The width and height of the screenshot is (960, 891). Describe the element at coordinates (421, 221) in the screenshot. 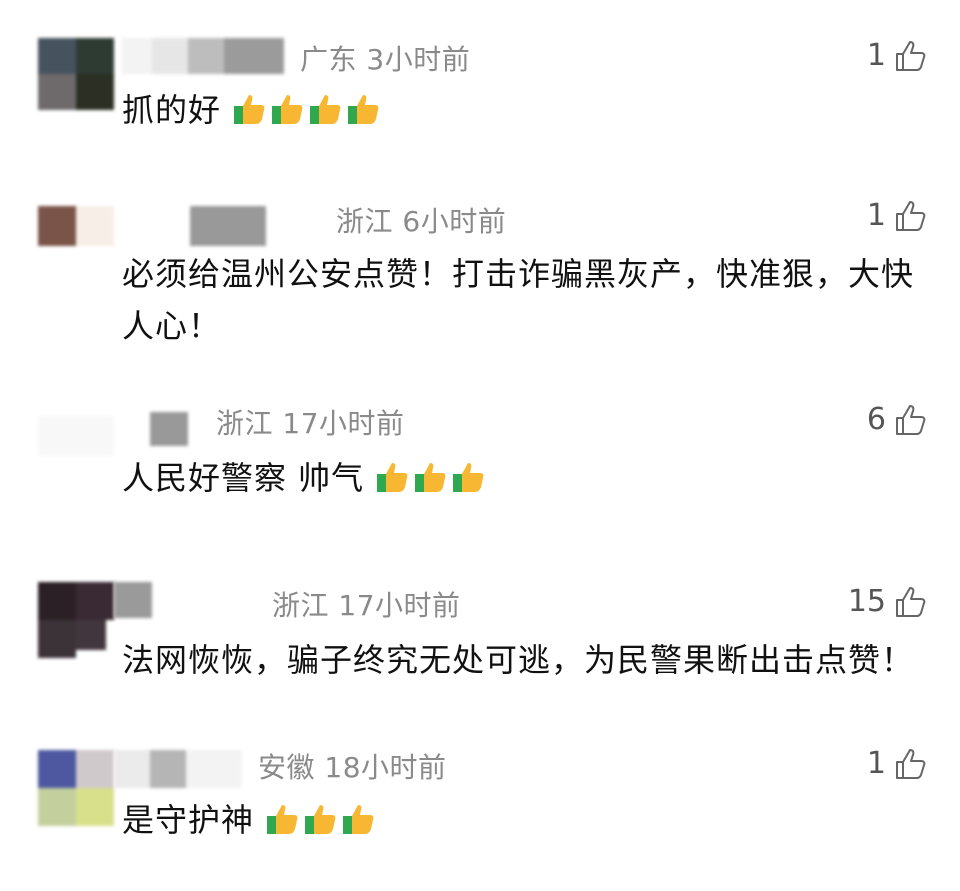

I see `comment-meta: 浙江 6小时前` at that location.